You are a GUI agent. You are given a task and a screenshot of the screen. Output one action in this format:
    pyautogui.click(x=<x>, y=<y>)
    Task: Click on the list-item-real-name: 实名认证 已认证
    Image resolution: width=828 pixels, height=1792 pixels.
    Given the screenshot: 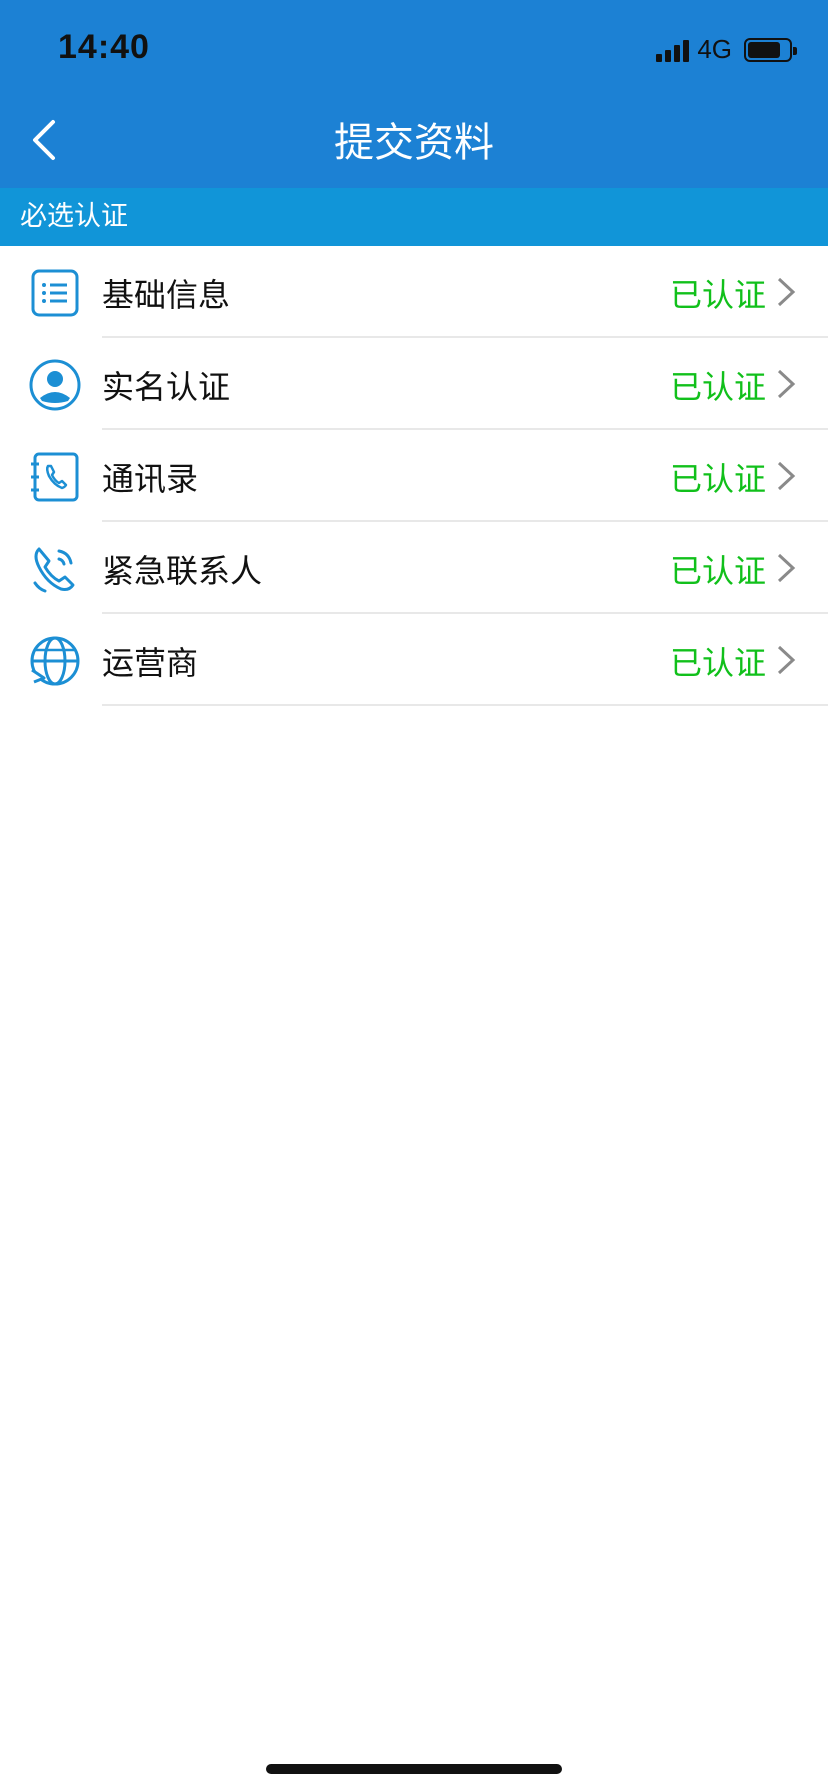 What is the action you would take?
    pyautogui.click(x=414, y=384)
    